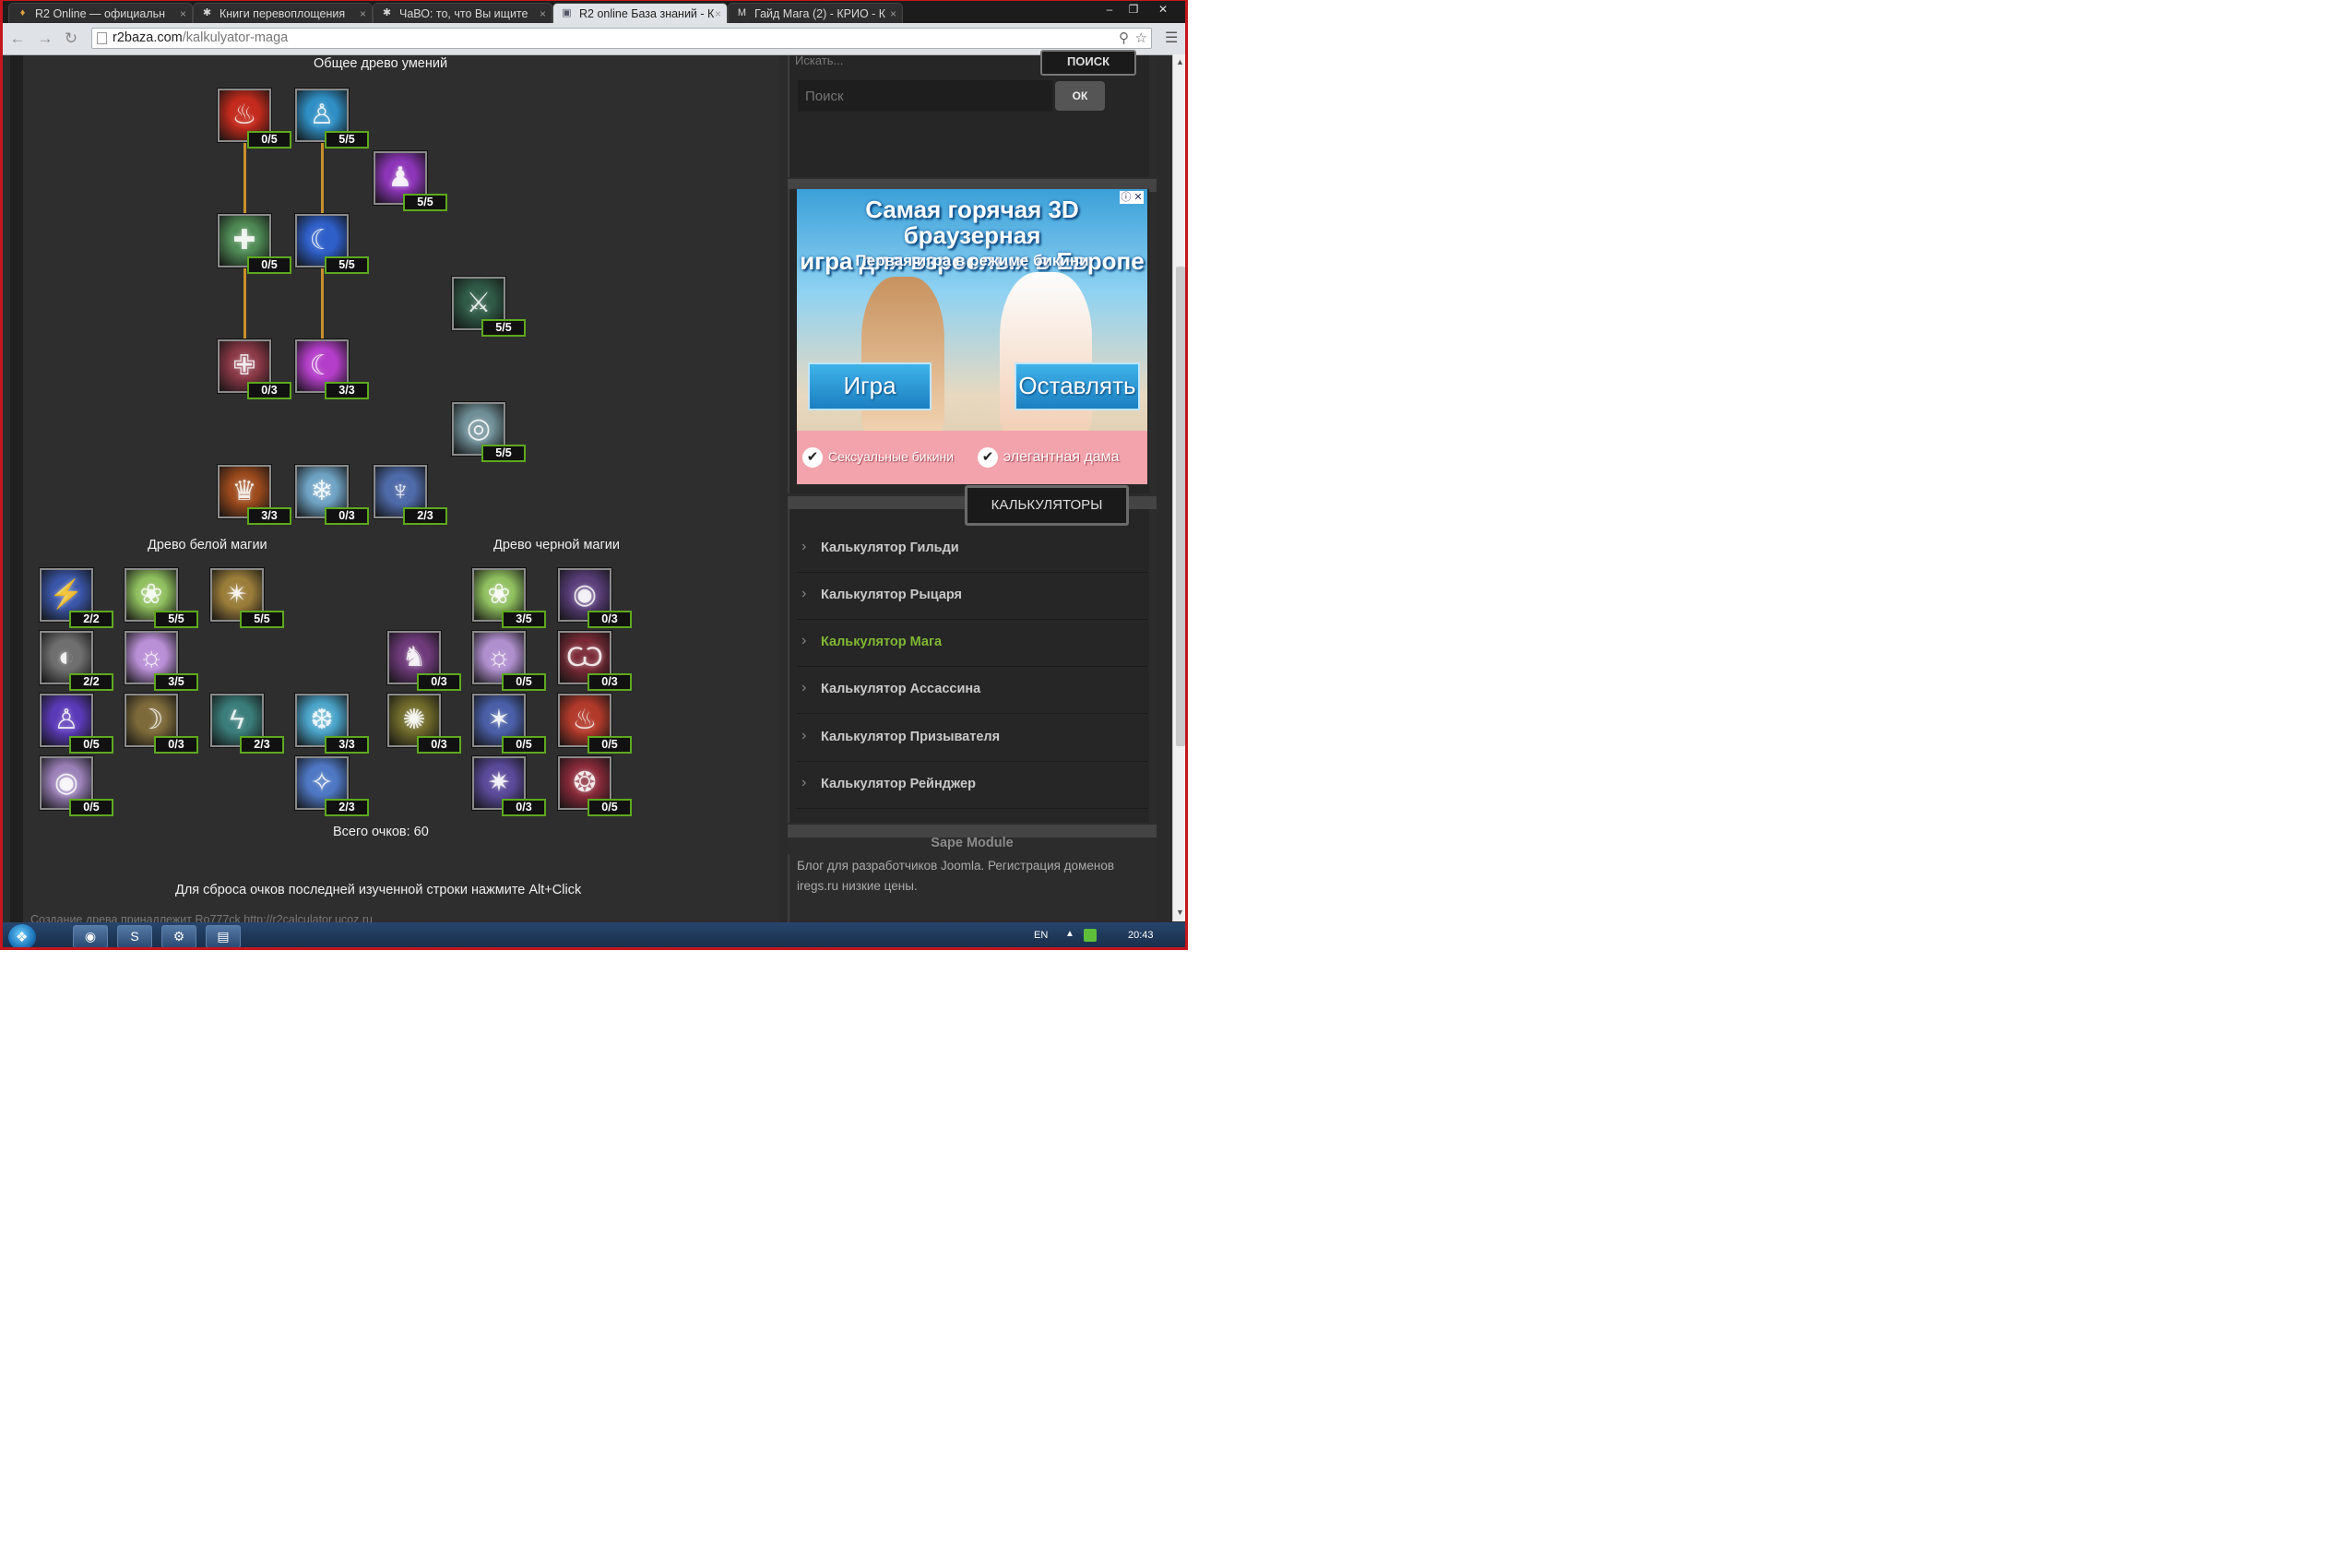 Image resolution: width=2350 pixels, height=1568 pixels. Describe the element at coordinates (76, 724) in the screenshot. I see `skill-purple-spirit: ♙ 0/5` at that location.